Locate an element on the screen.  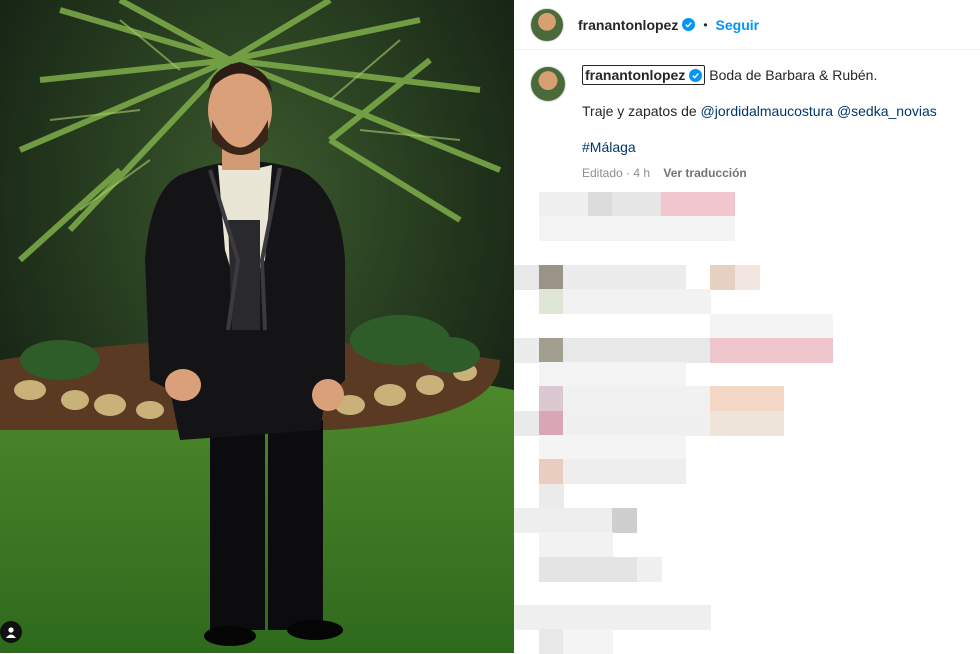
header-username: franantonlopez is located at coordinates (628, 25).